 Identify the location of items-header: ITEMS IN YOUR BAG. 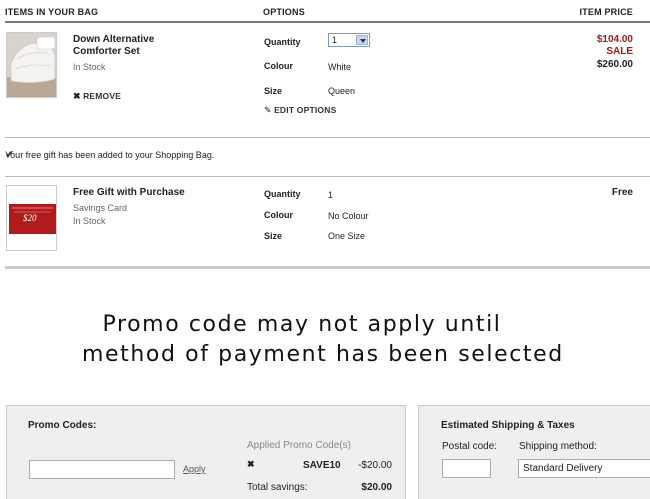
(52, 12).